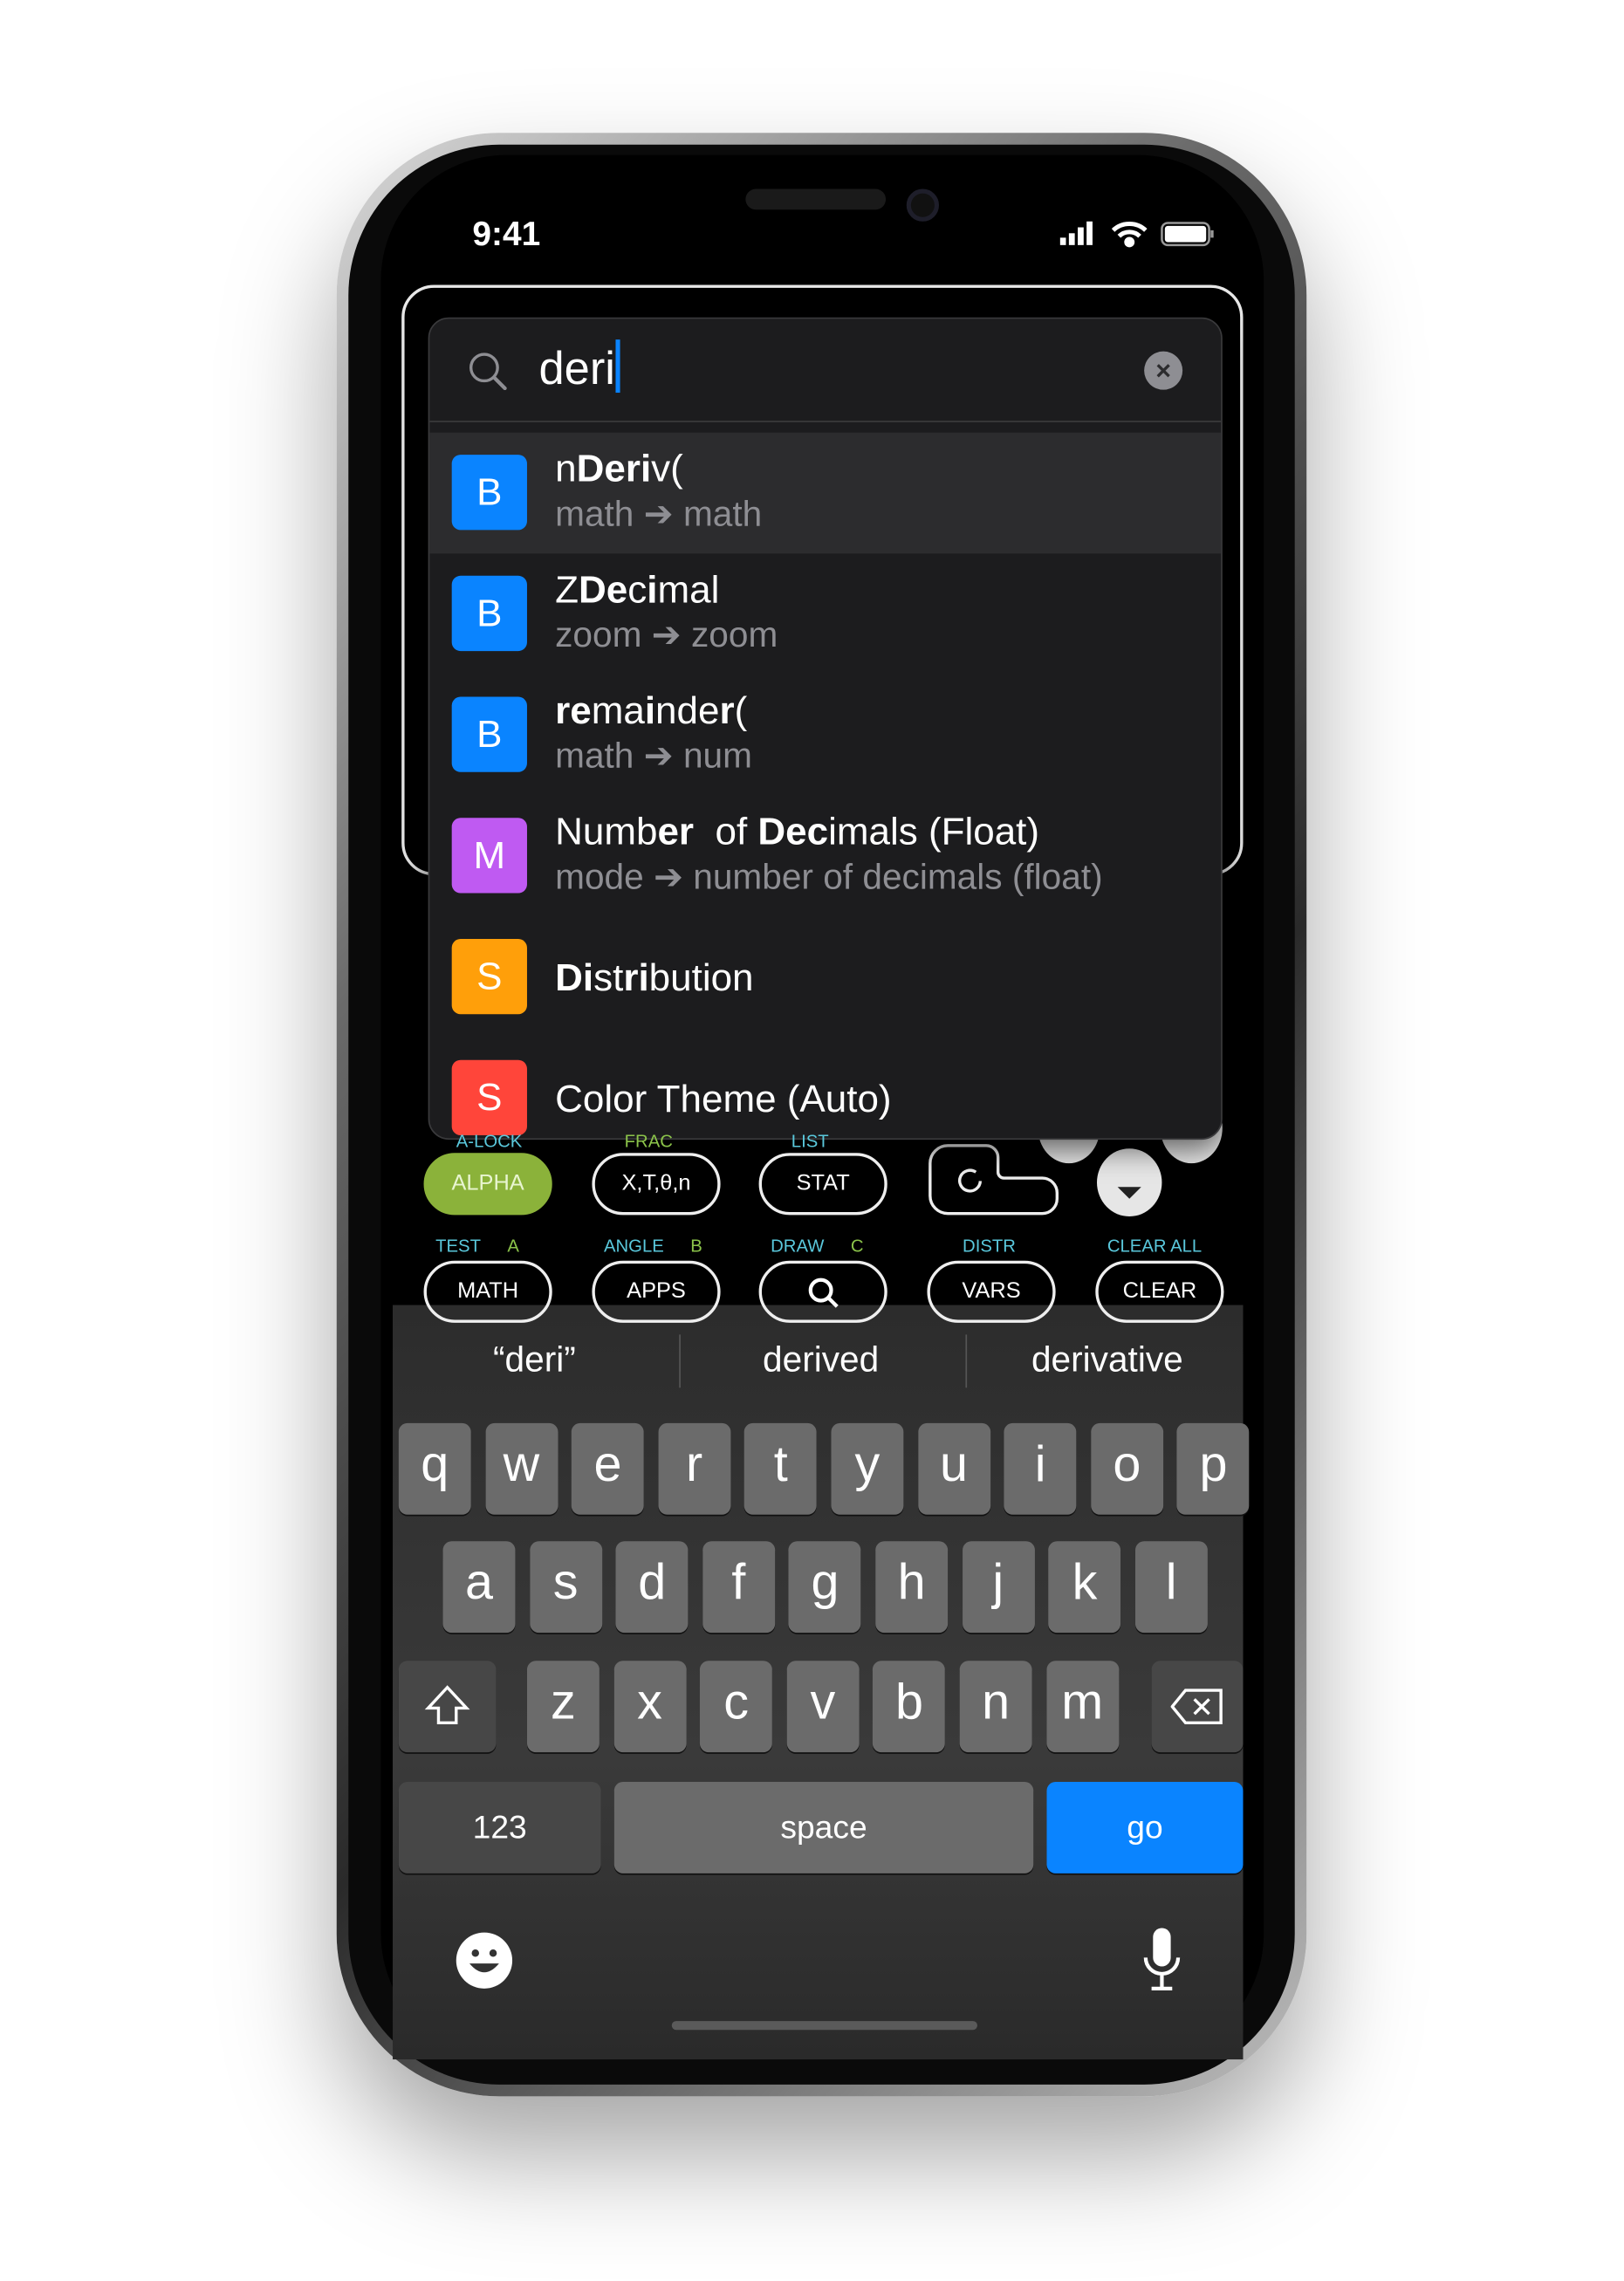  I want to click on shift-label: TEST, so click(458, 1246).